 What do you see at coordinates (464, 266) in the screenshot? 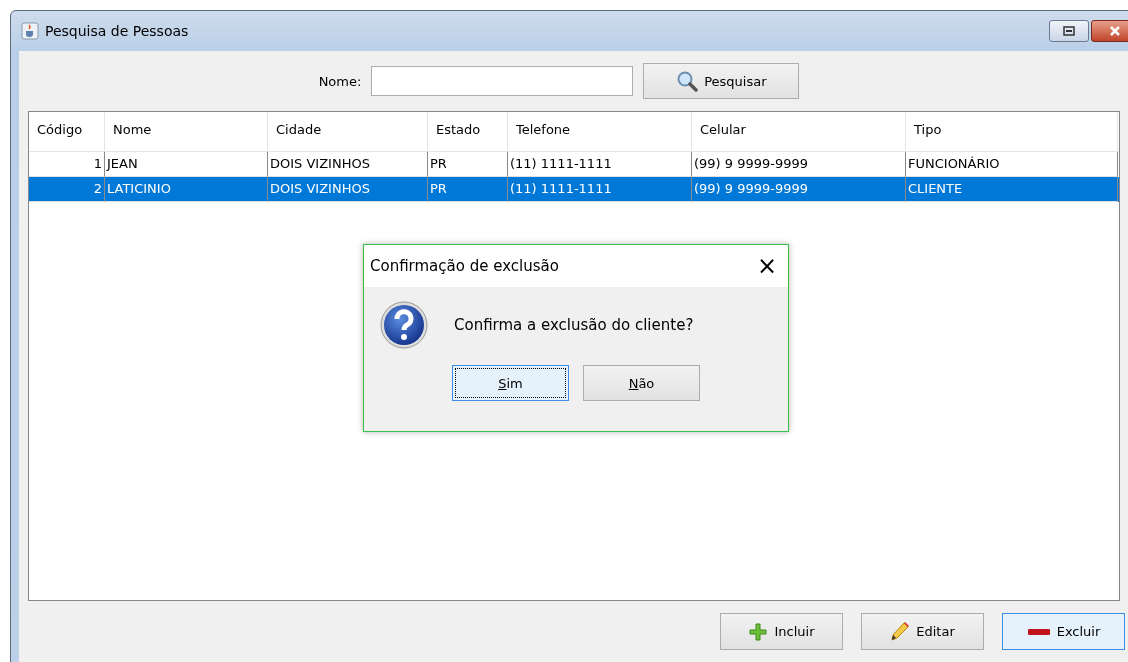
I see `dialog-title: Confirmação de exclusão` at bounding box center [464, 266].